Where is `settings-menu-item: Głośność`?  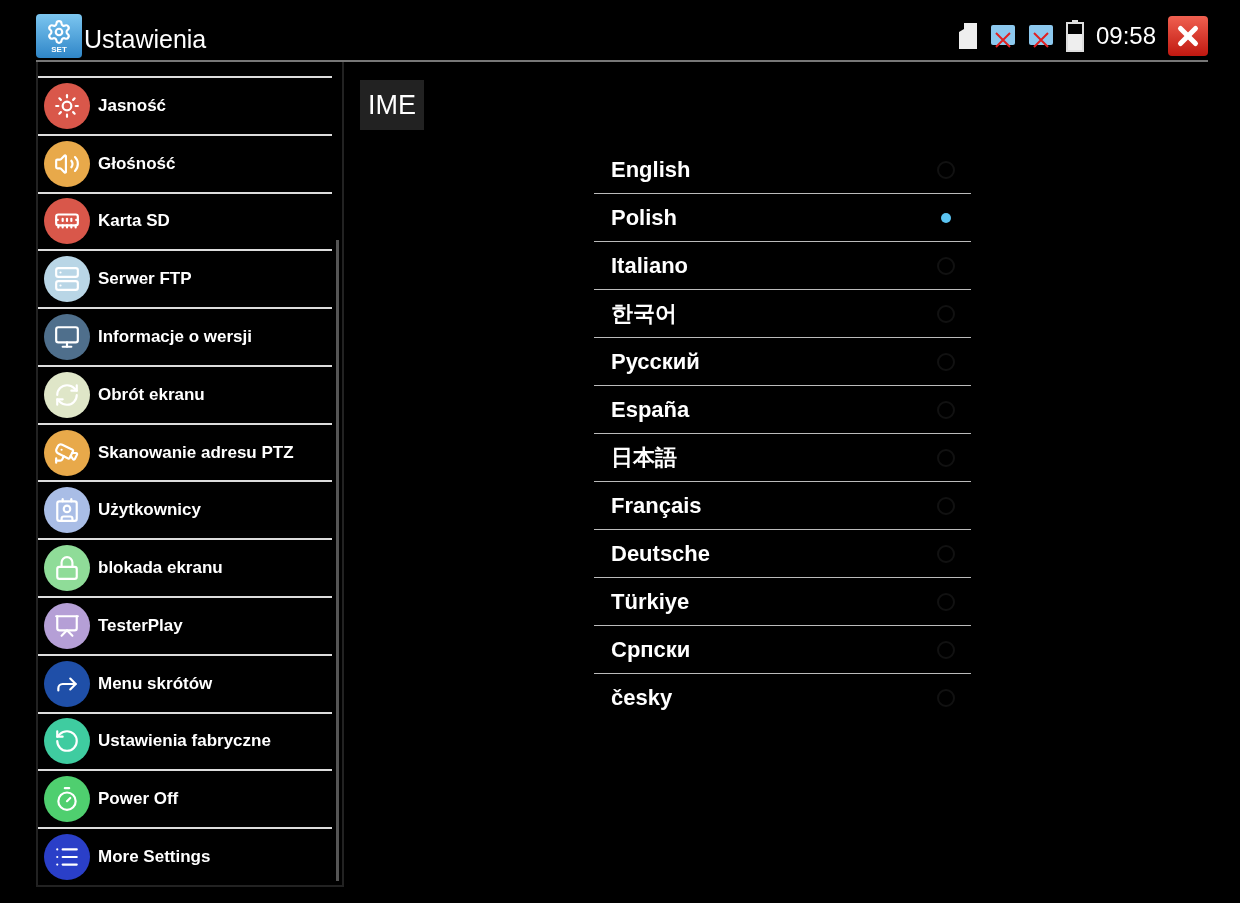 settings-menu-item: Głośność is located at coordinates (185, 162).